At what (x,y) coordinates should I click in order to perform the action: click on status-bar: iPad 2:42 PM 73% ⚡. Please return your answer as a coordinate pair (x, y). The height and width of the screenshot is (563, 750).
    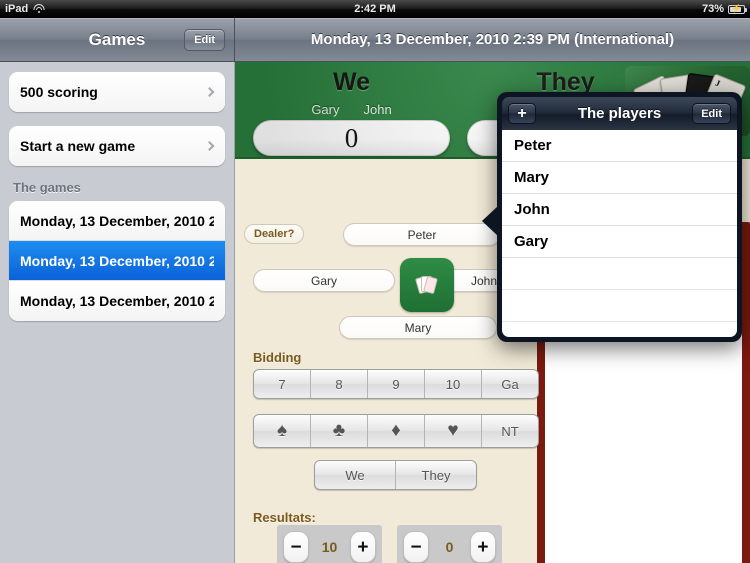
    Looking at the image, I should click on (375, 9).